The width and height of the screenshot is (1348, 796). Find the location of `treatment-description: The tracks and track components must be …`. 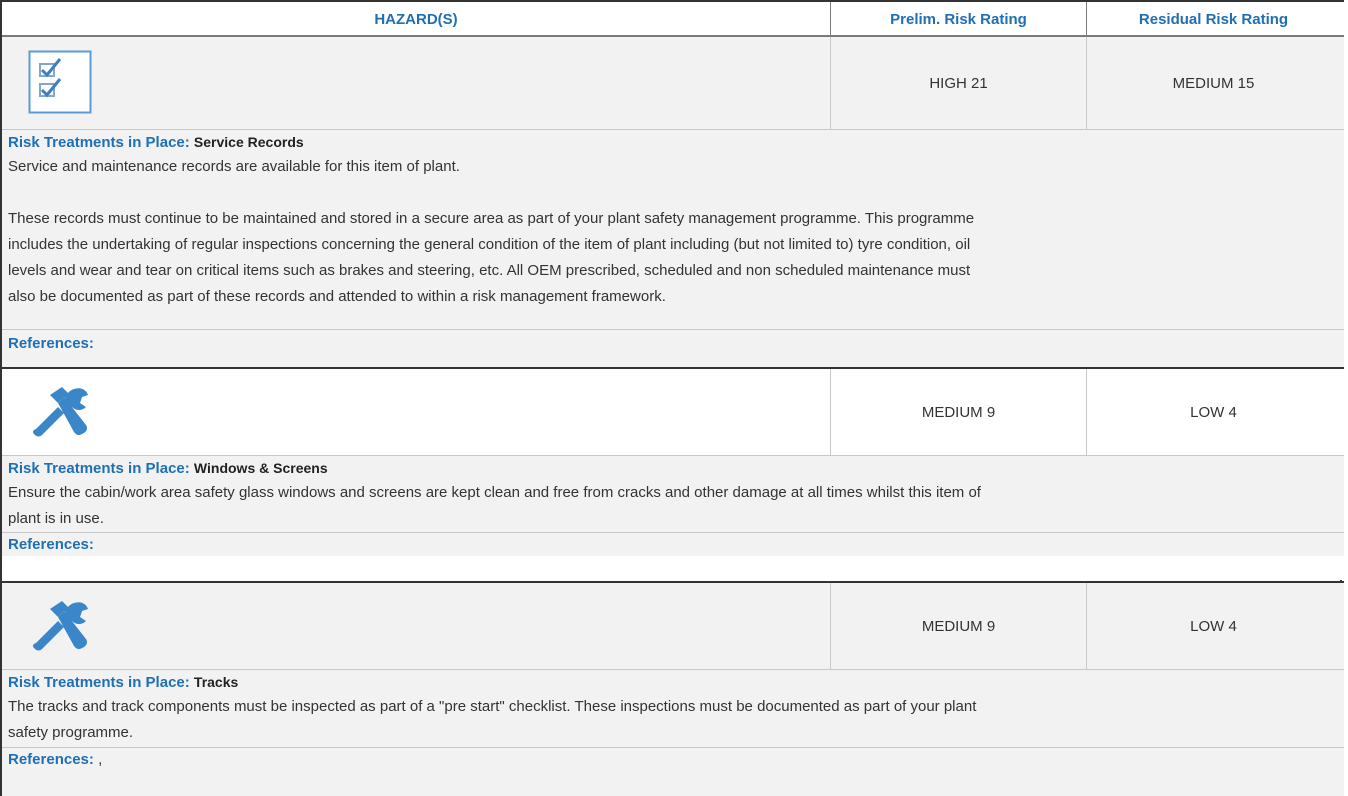

treatment-description: The tracks and track components must be … is located at coordinates (668, 720).